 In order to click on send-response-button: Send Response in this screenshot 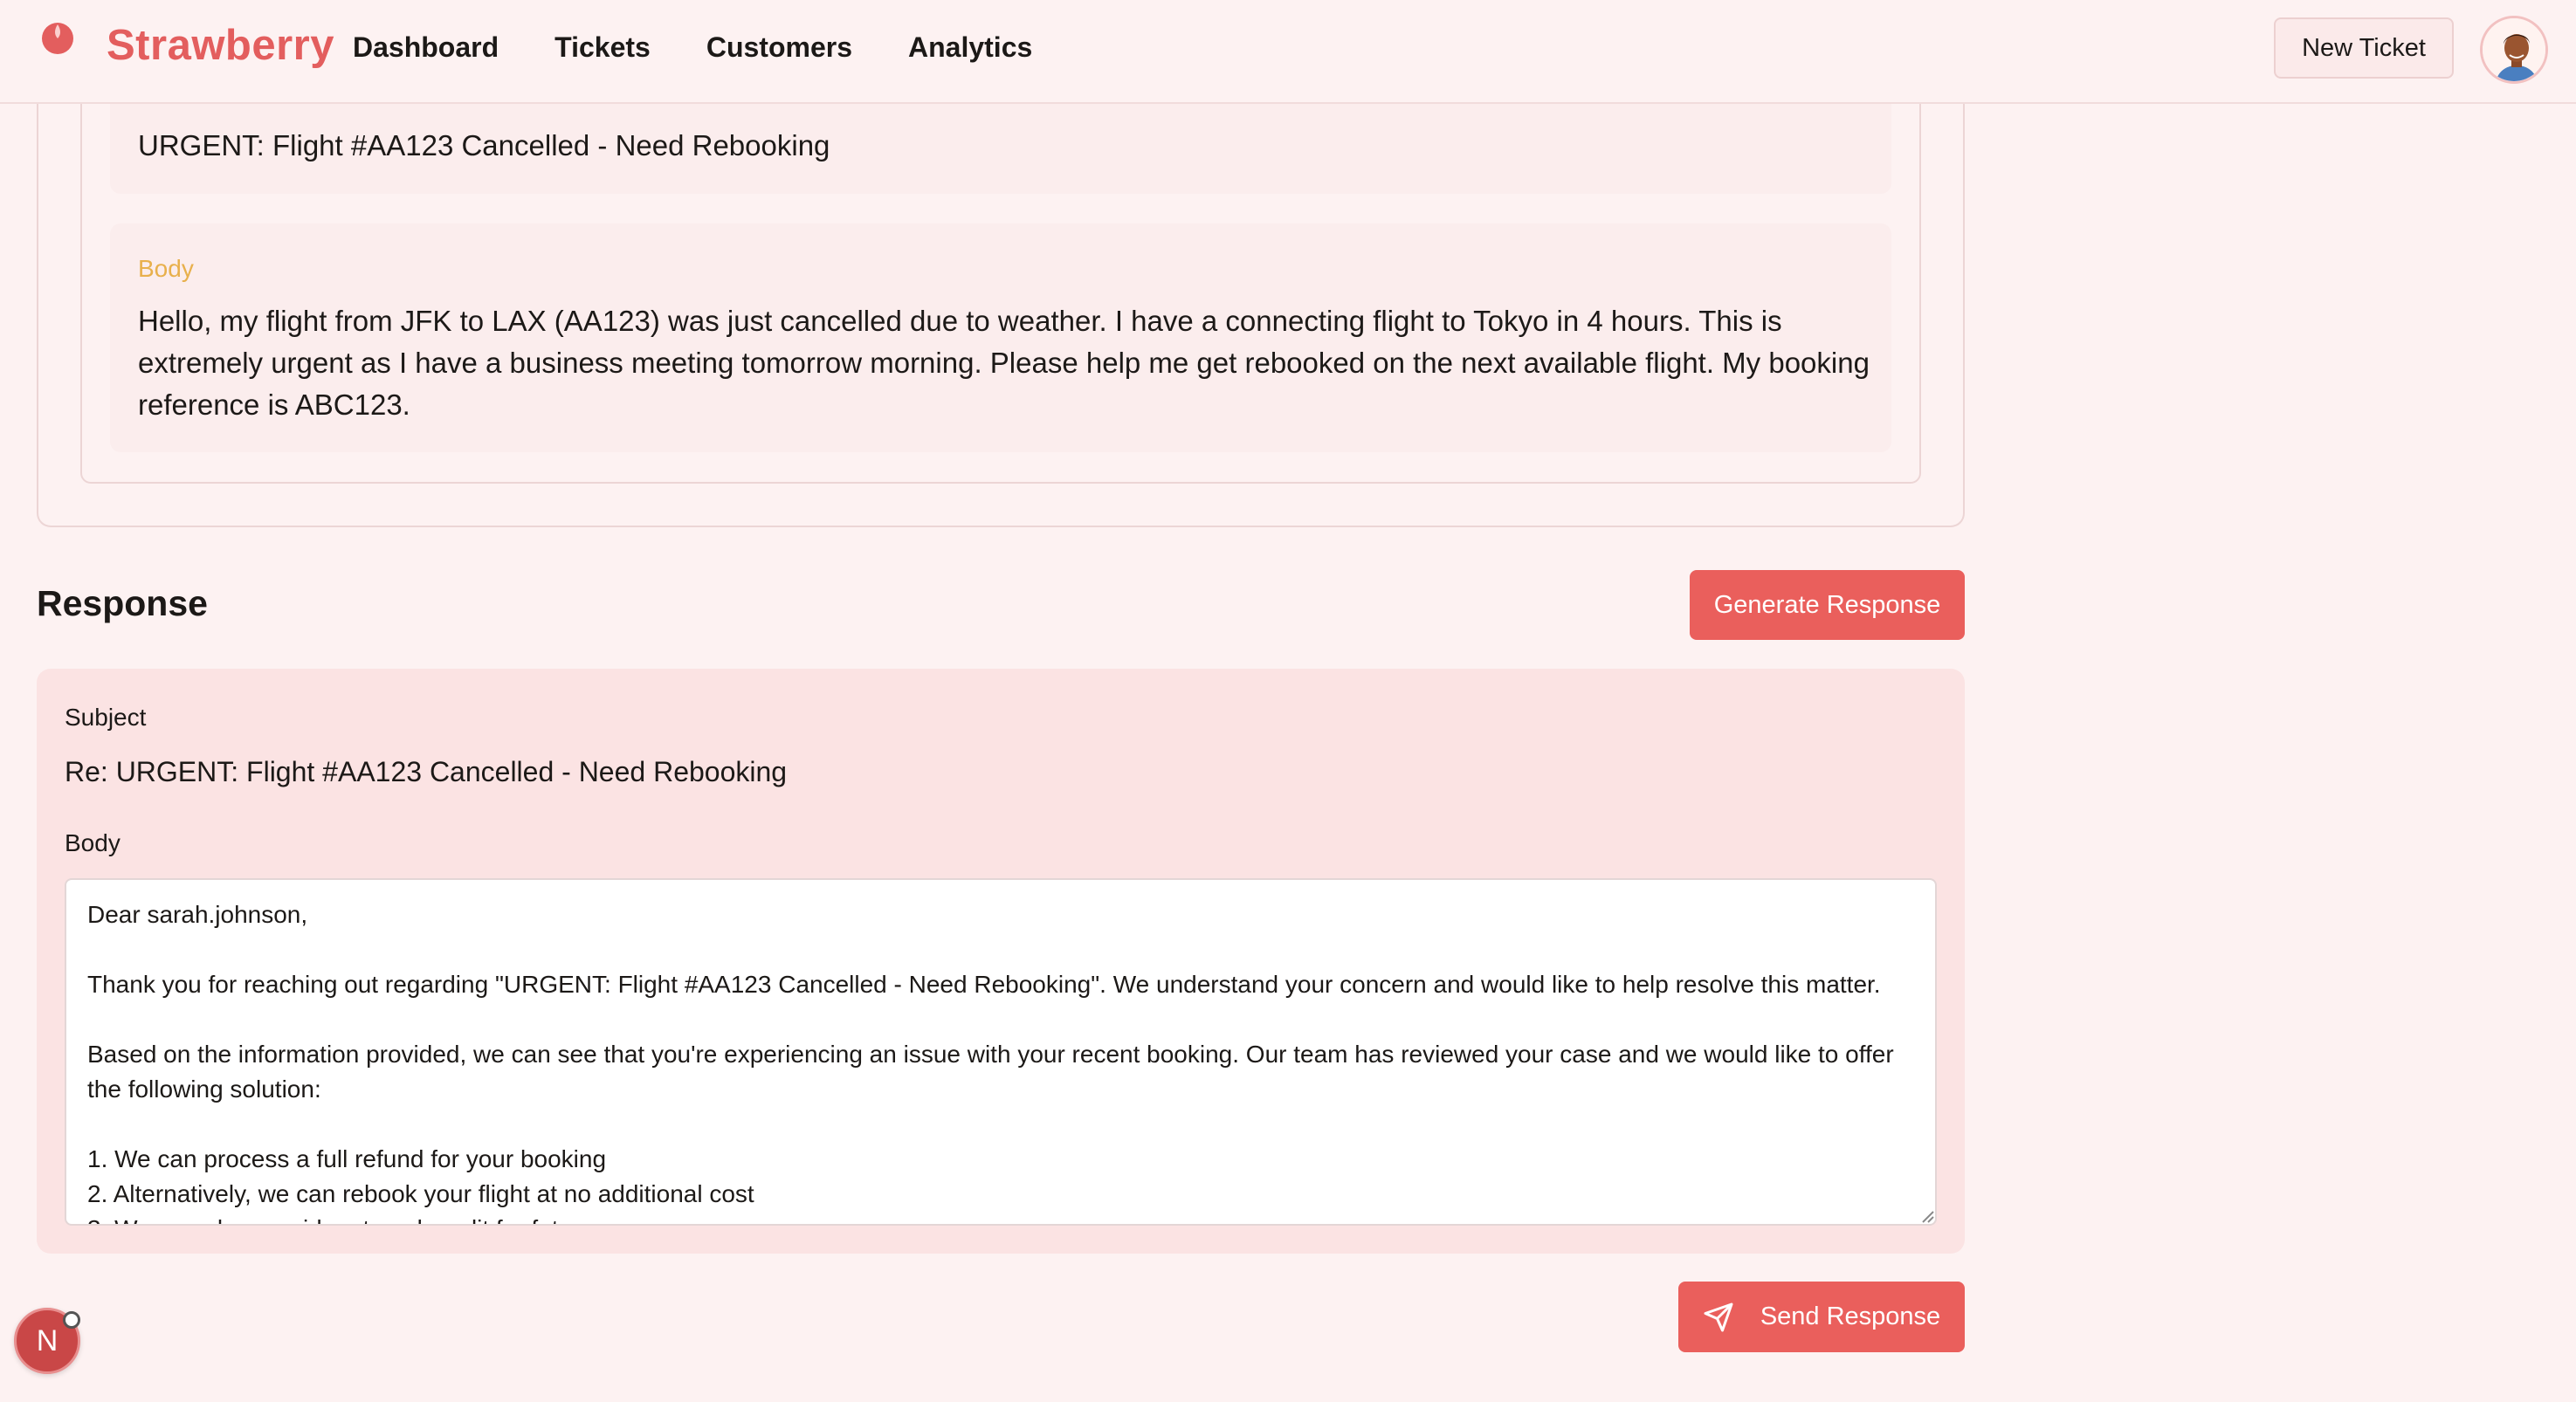, I will do `click(1821, 1317)`.